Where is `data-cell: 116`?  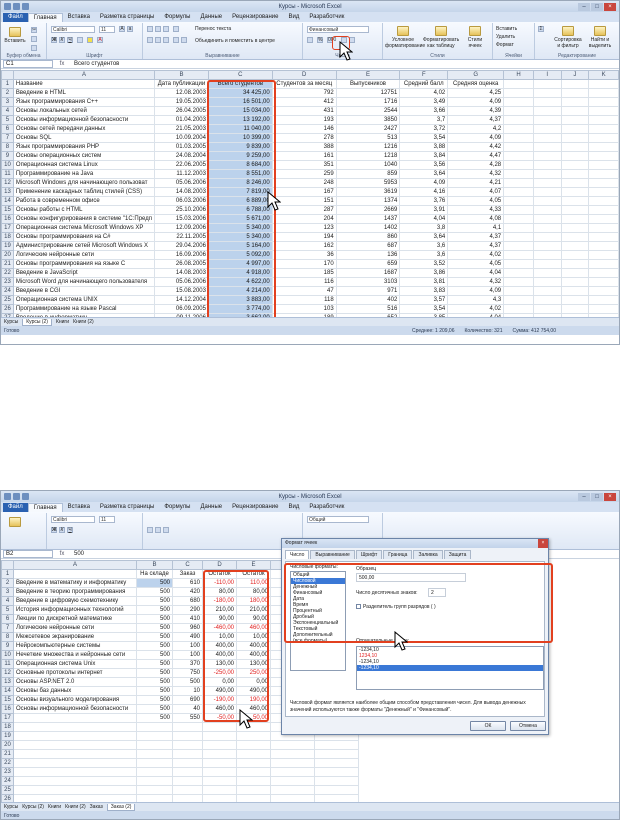 data-cell: 116 is located at coordinates (304, 282).